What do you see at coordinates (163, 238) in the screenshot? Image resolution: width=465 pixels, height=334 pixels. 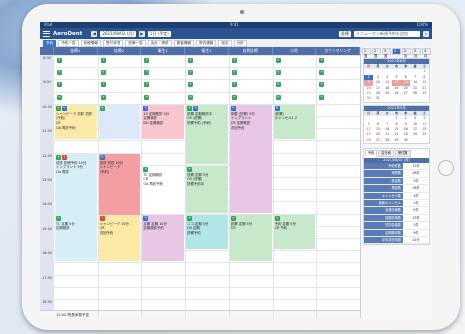 I see `appointment-block: 定期 定期 10分 定期検診予約 ✎` at bounding box center [163, 238].